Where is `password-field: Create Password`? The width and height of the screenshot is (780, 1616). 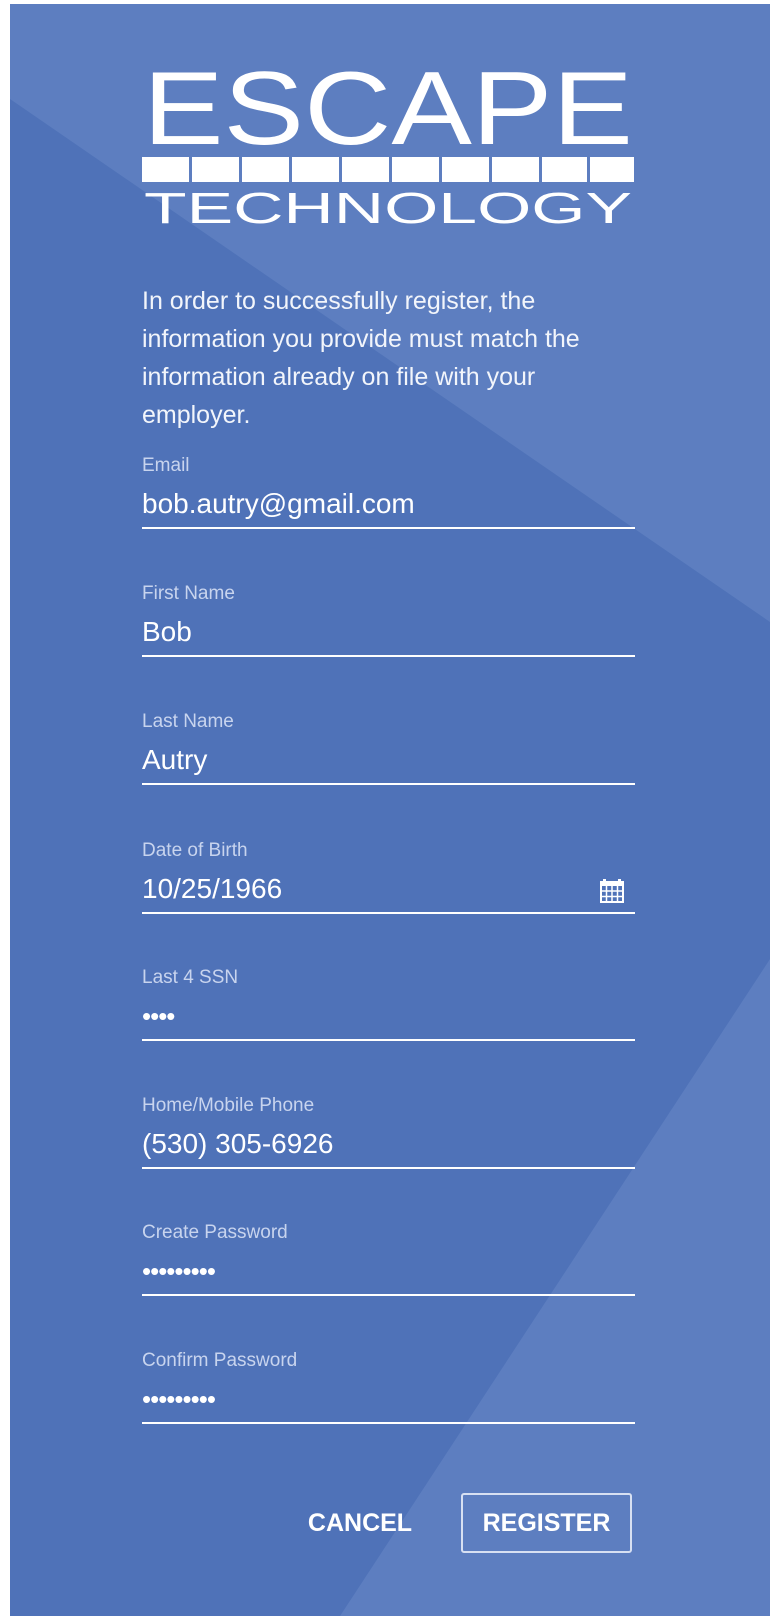
password-field: Create Password is located at coordinates (388, 1267).